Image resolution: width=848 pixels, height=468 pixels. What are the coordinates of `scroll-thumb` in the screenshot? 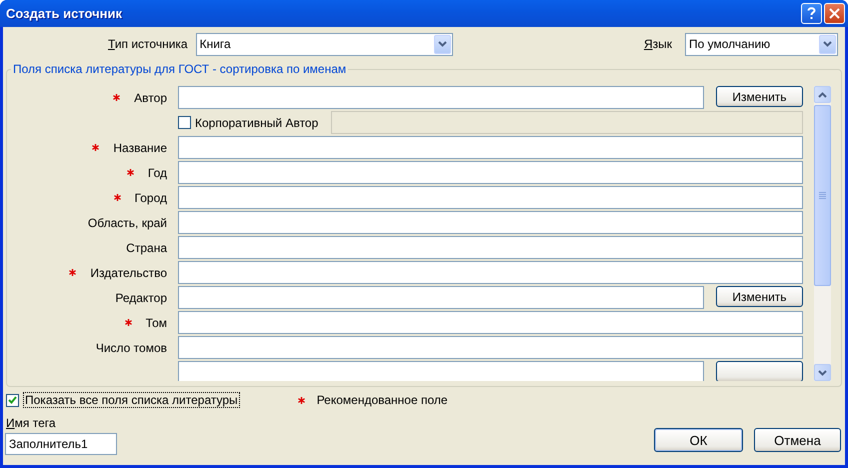 It's located at (822, 195).